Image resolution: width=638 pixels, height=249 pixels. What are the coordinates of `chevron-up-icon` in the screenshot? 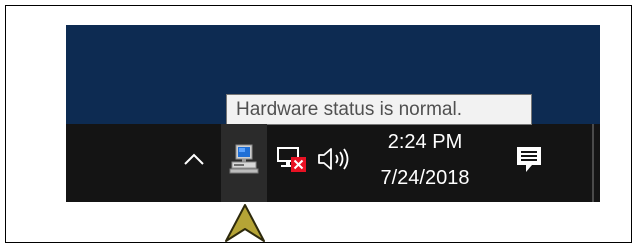 It's located at (194, 159).